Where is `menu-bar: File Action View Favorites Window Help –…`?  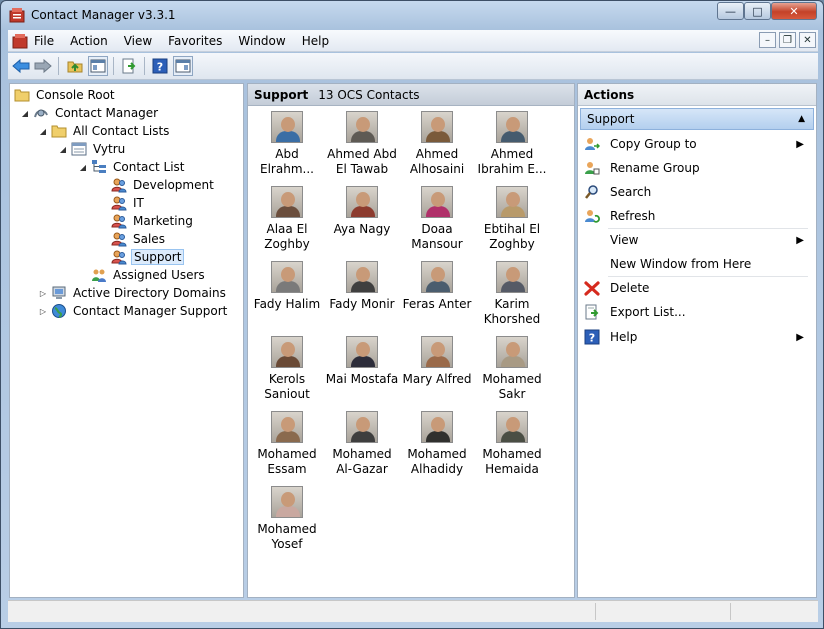 menu-bar: File Action View Favorites Window Help –… is located at coordinates (413, 41).